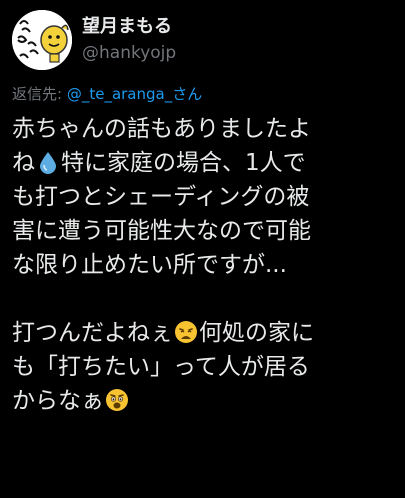 The width and height of the screenshot is (405, 498). I want to click on reply-prefix: 返信先:, so click(39, 94).